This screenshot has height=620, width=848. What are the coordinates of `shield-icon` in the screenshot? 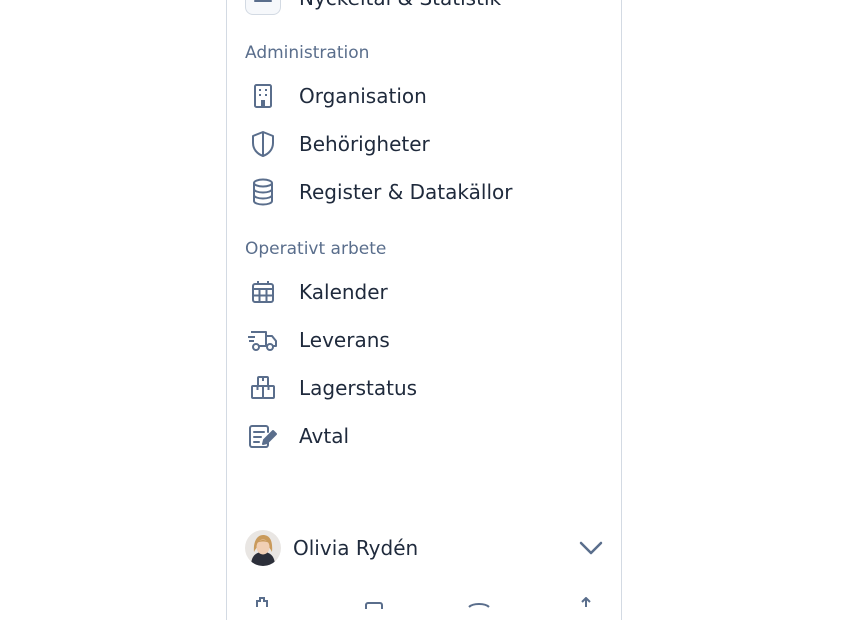 It's located at (263, 144).